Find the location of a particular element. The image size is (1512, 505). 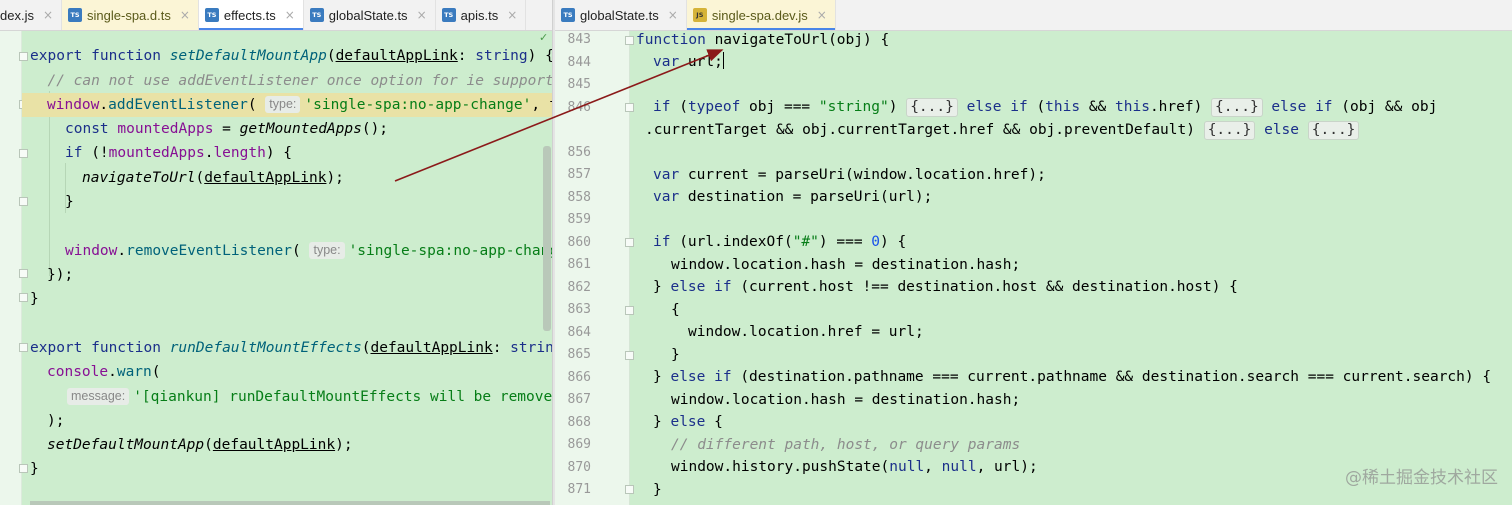

tab-label: apis.ts is located at coordinates (479, 15).